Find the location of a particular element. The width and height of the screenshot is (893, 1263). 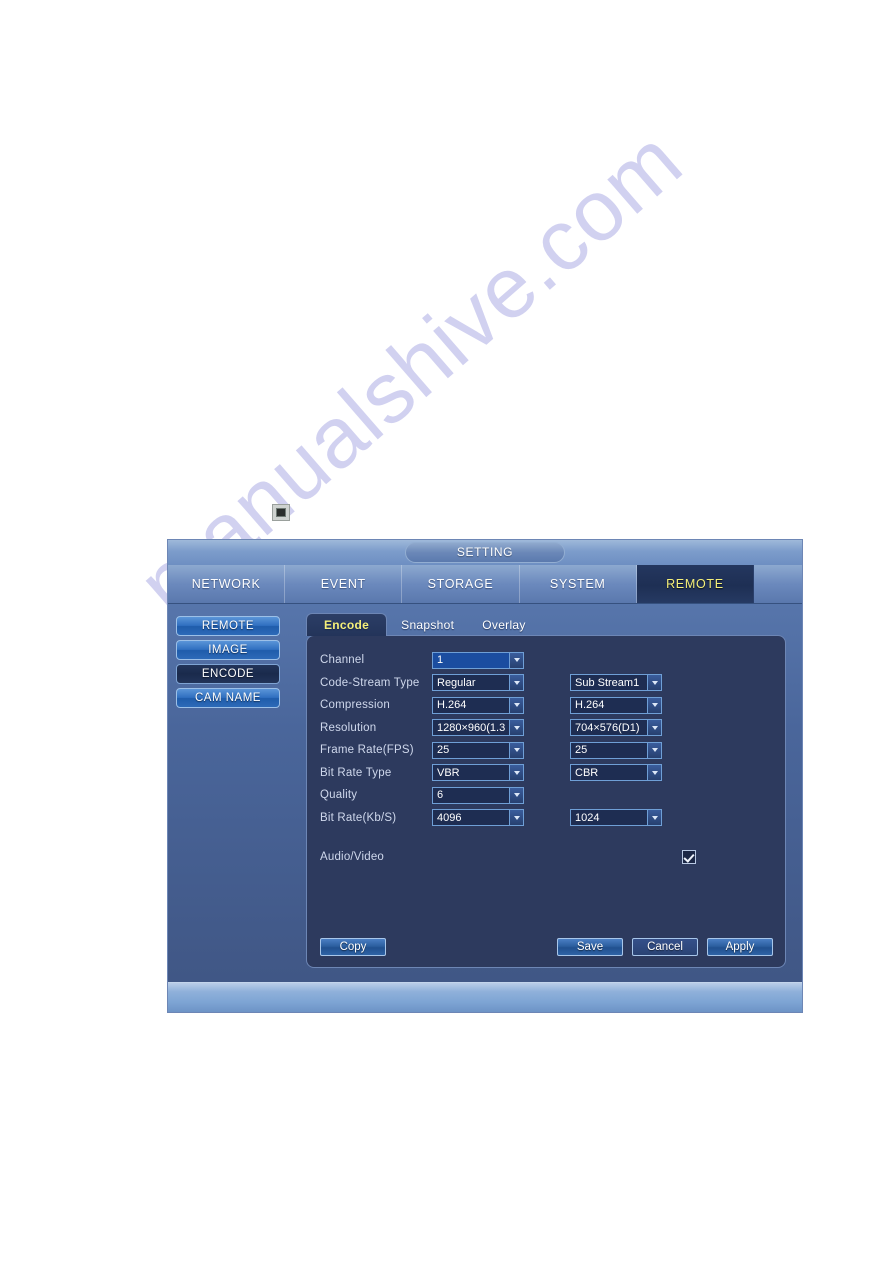

dropdown-resolution-sub: 704×576(D1) is located at coordinates (616, 728).